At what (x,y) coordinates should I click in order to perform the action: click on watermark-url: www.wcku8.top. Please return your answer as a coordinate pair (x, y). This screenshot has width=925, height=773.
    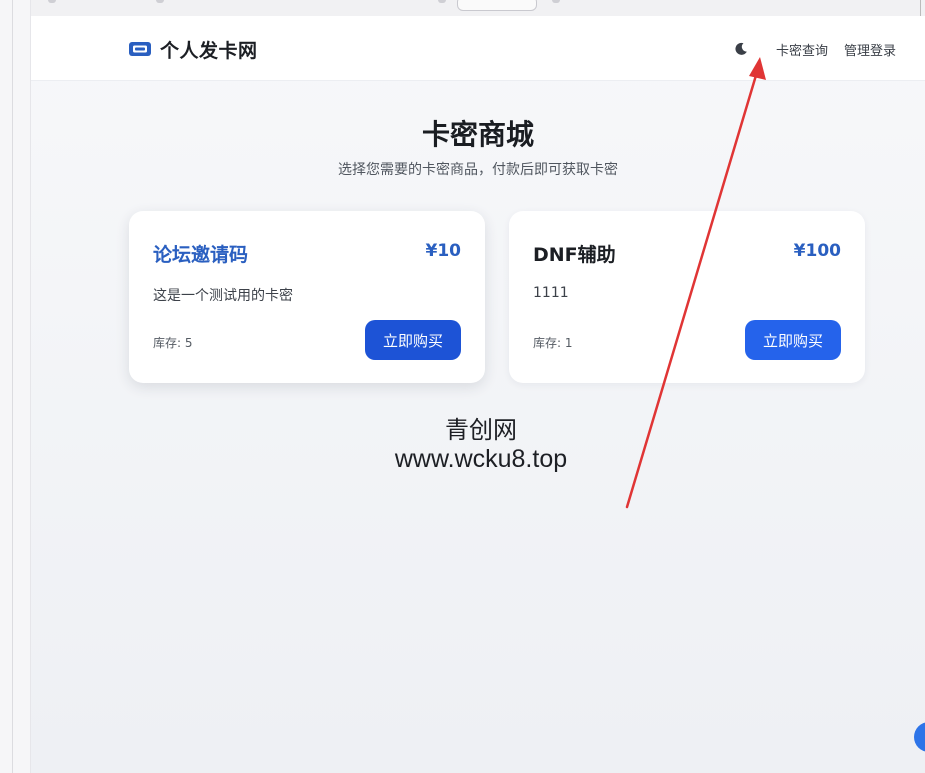
    Looking at the image, I should click on (481, 459).